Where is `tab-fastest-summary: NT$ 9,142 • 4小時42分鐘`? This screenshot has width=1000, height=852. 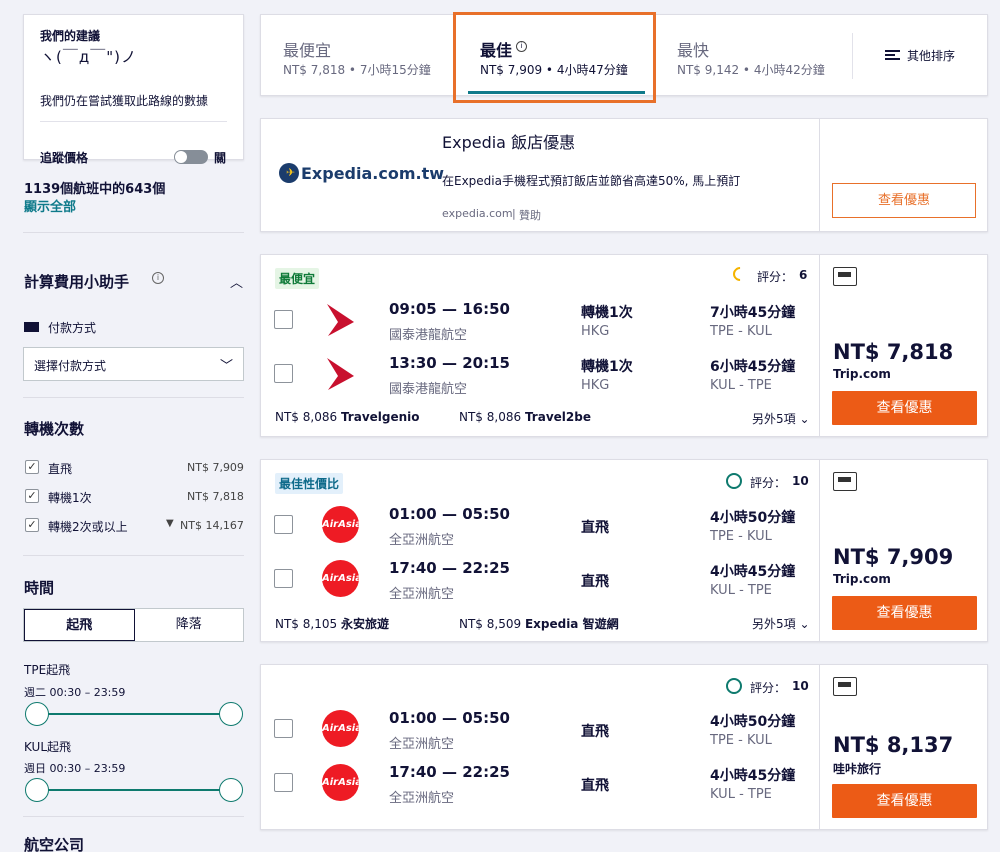 tab-fastest-summary: NT$ 9,142 • 4小時42分鐘 is located at coordinates (751, 70).